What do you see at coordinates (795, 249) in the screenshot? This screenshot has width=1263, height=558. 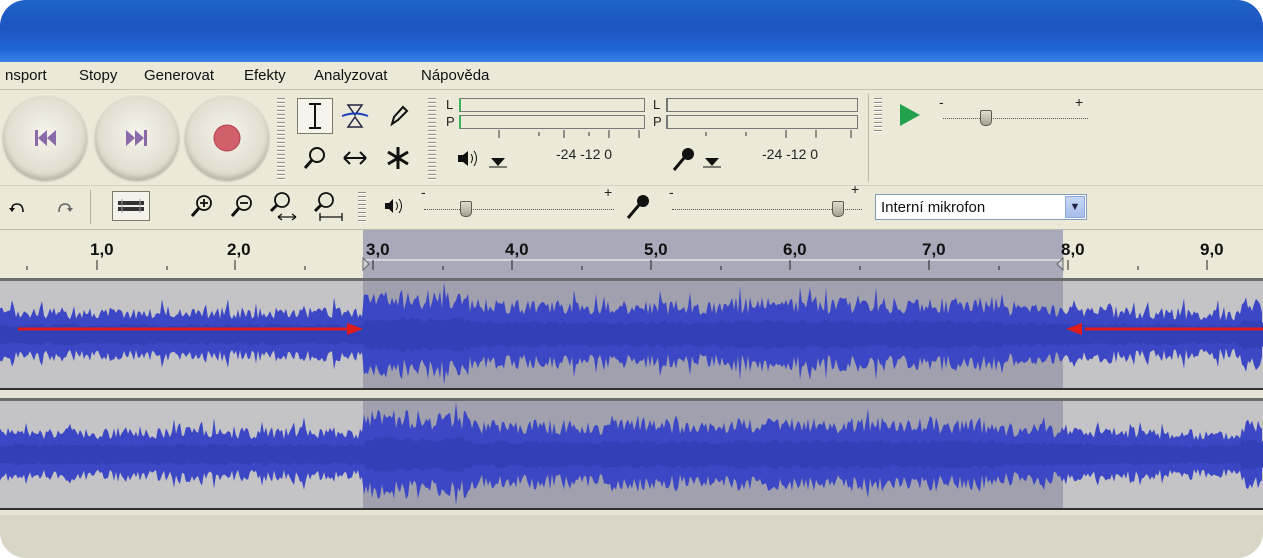 I see `ruler-label-6: 6,0` at bounding box center [795, 249].